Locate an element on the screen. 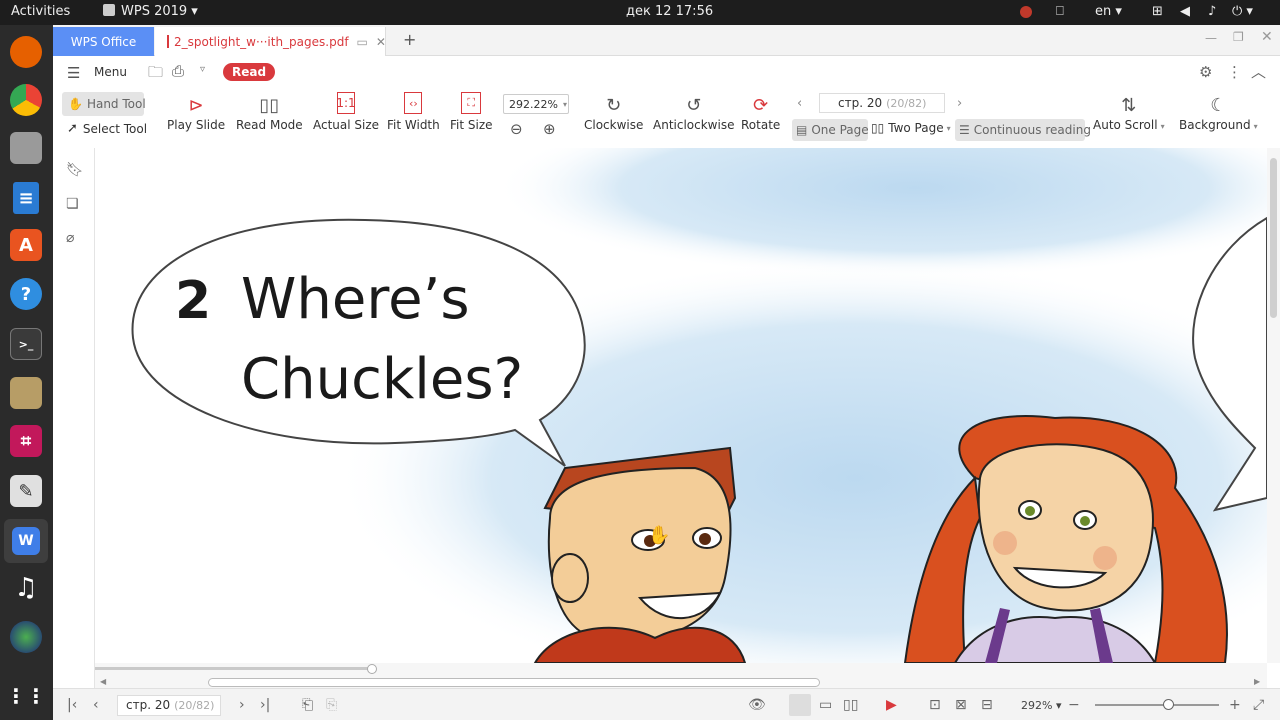  network-icon: ⊞ is located at coordinates (1157, 11).